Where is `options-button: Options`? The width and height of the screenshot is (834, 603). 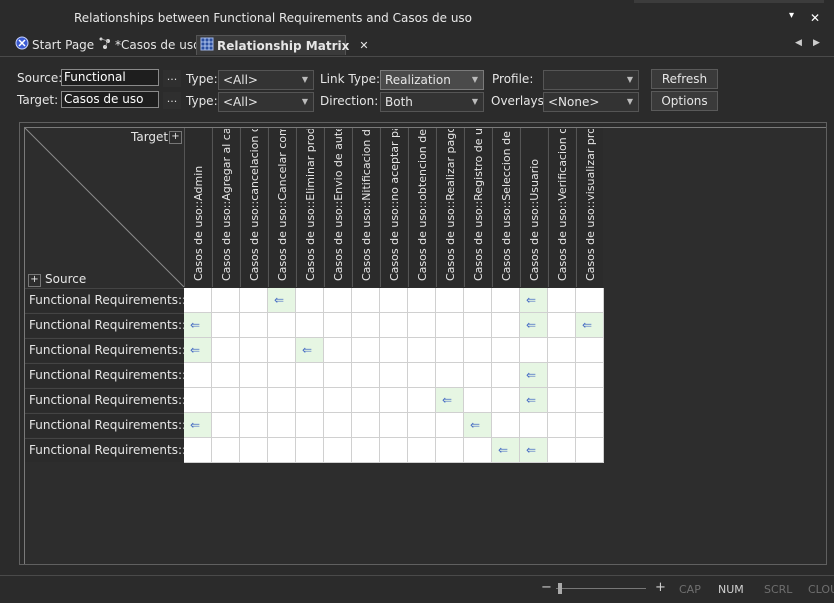 options-button: Options is located at coordinates (684, 101).